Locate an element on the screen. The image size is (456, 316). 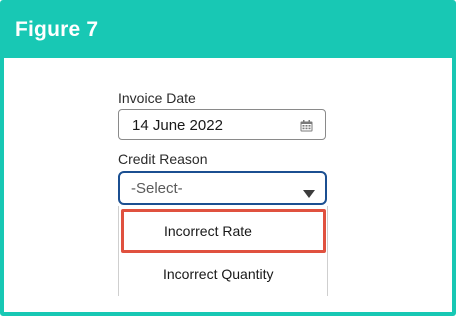
credit-reason-label: Credit Reason is located at coordinates (163, 159).